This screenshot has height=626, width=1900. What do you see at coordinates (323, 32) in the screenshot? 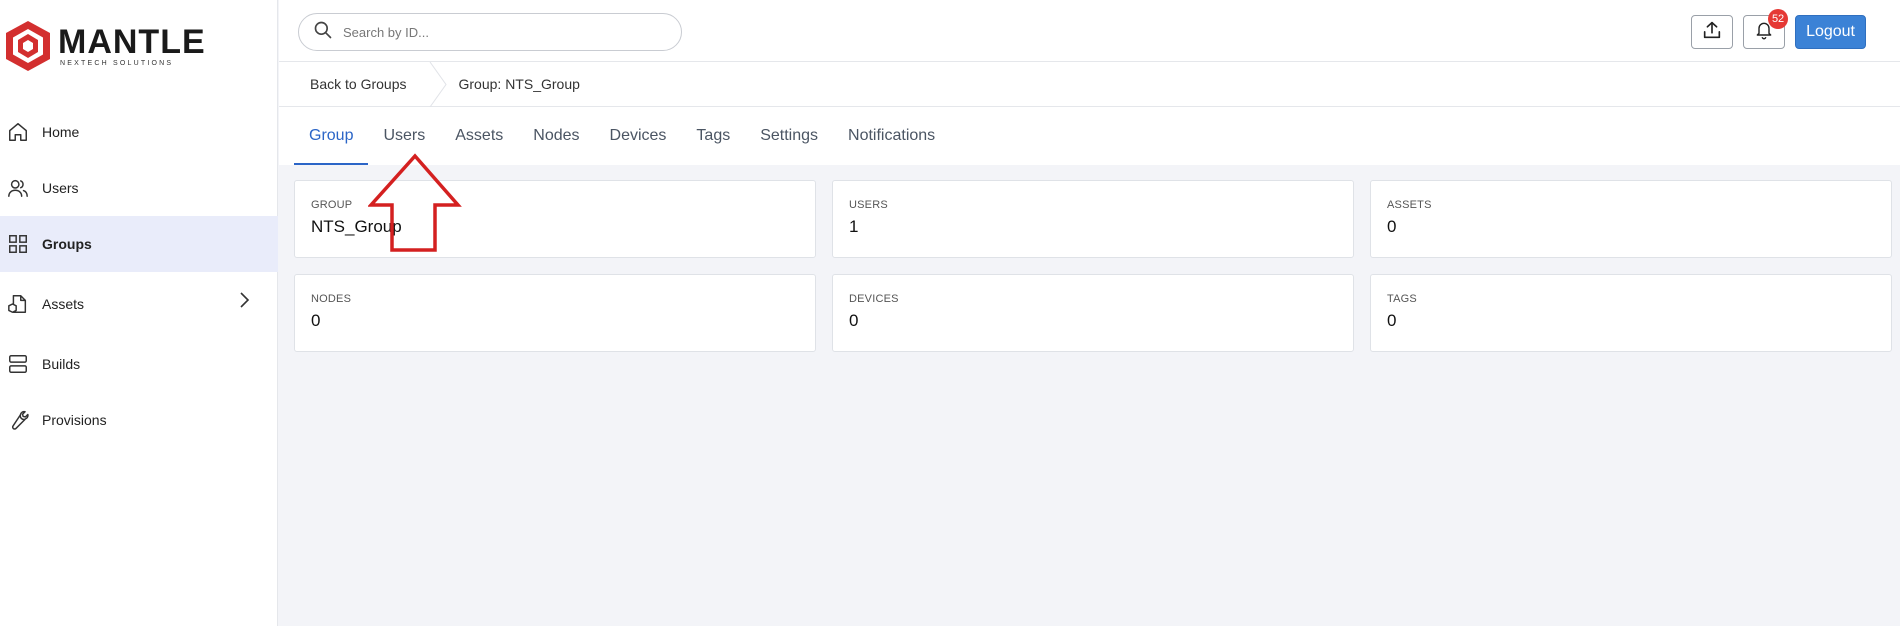
I see `search-icon` at bounding box center [323, 32].